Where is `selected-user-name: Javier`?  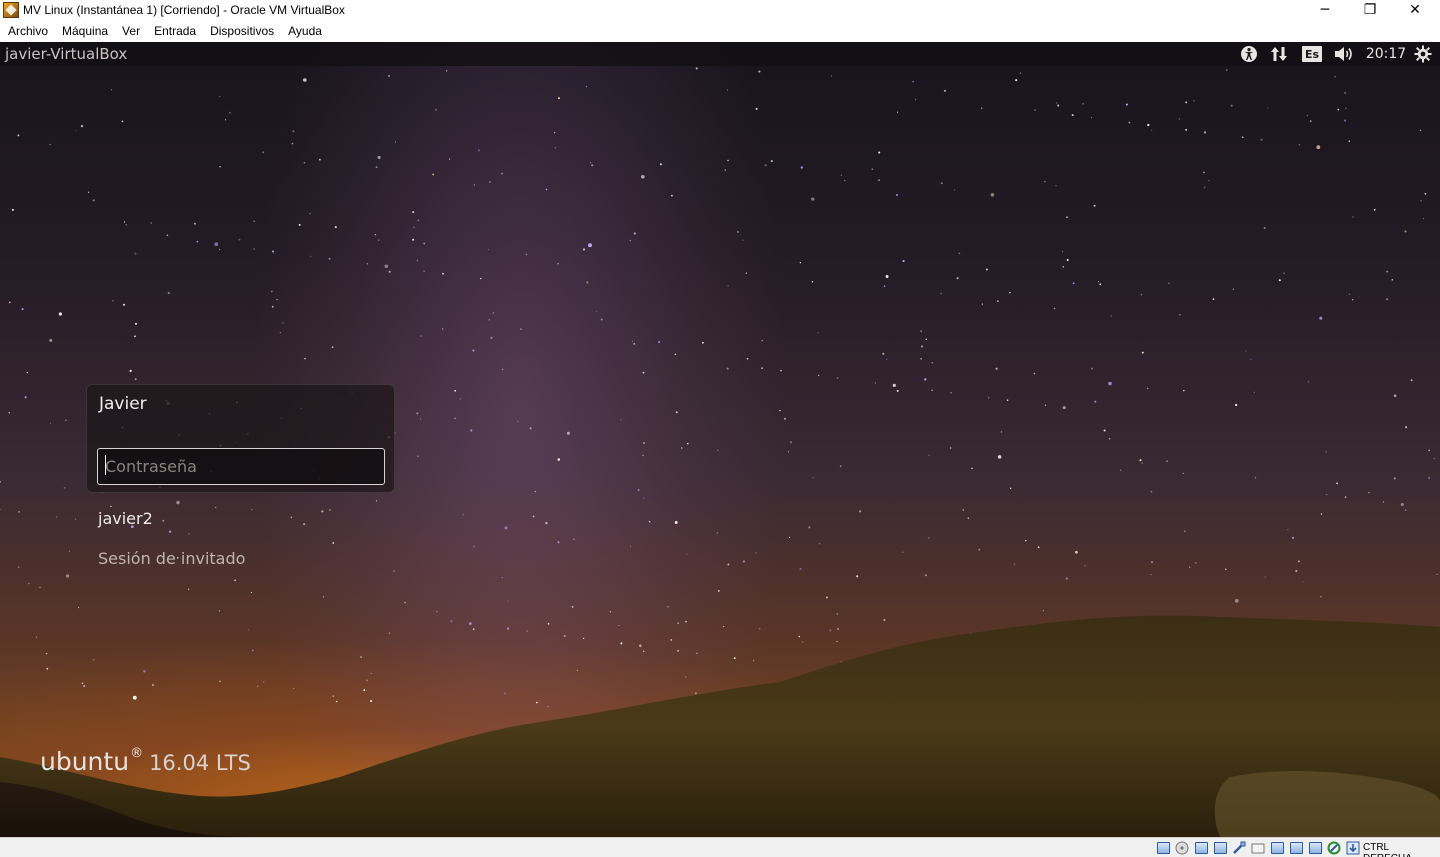 selected-user-name: Javier is located at coordinates (123, 404).